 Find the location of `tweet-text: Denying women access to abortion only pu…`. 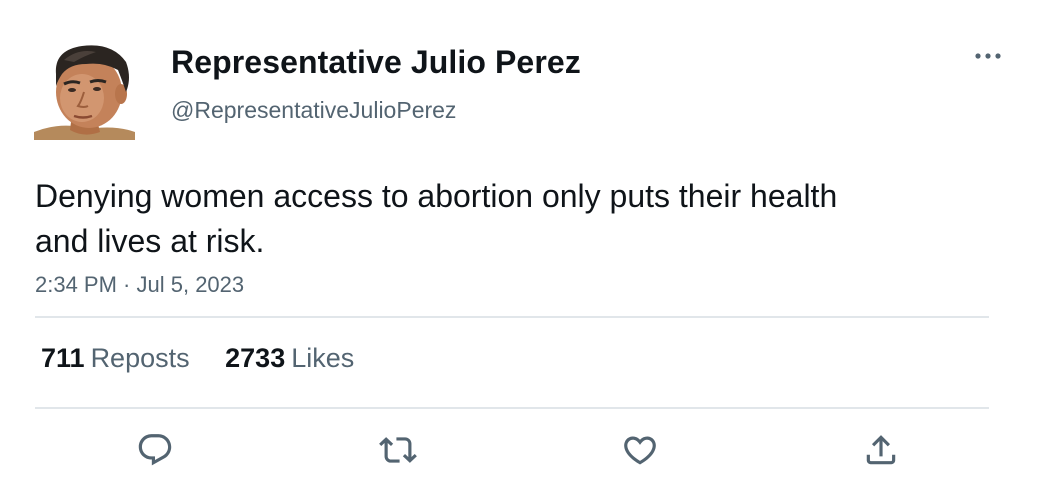

tweet-text: Denying women access to abortion only pu… is located at coordinates (436, 218).